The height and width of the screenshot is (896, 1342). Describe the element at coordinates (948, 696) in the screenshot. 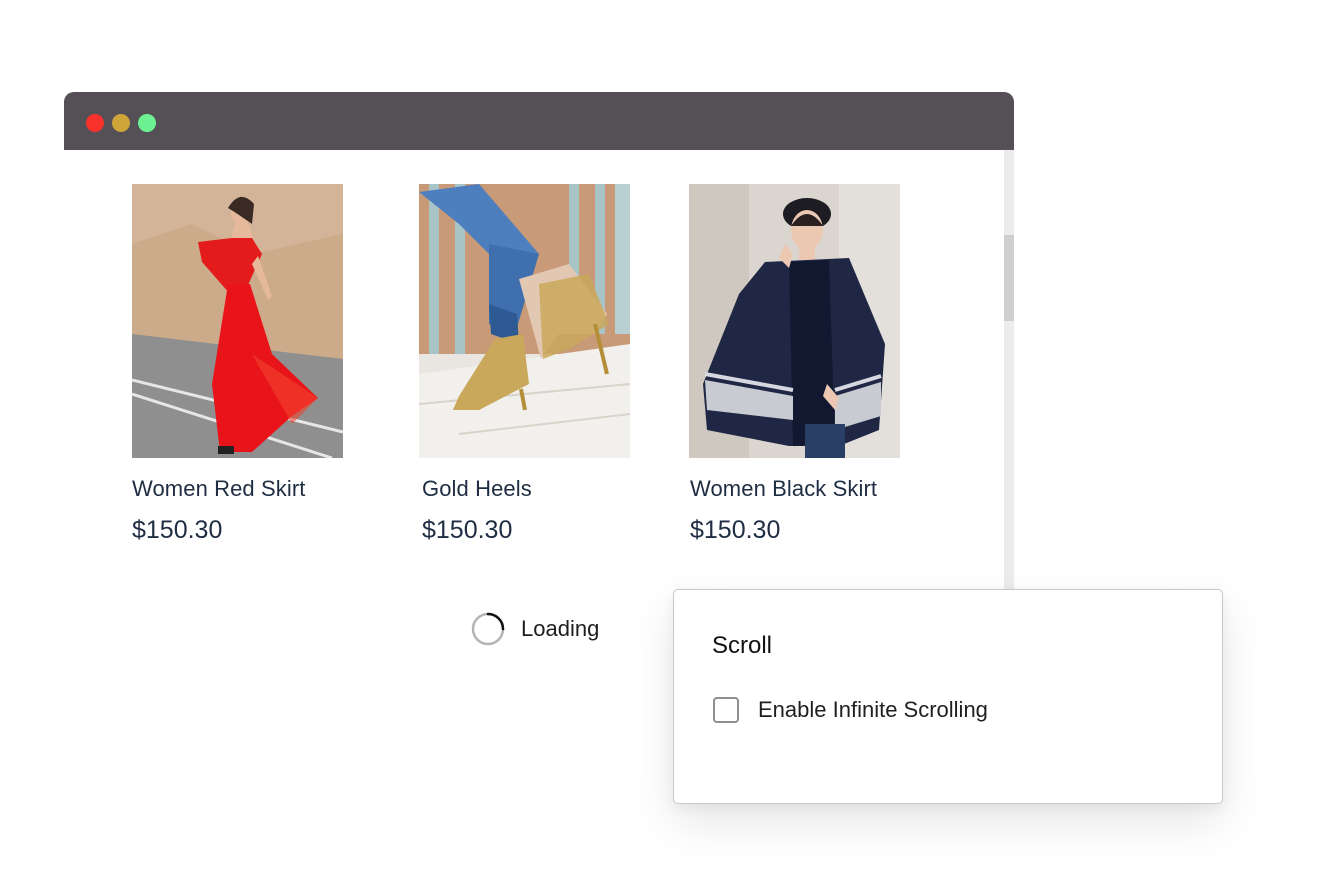

I see `scroll-settings-panel: Scroll Enable Infinite Scrolling` at that location.